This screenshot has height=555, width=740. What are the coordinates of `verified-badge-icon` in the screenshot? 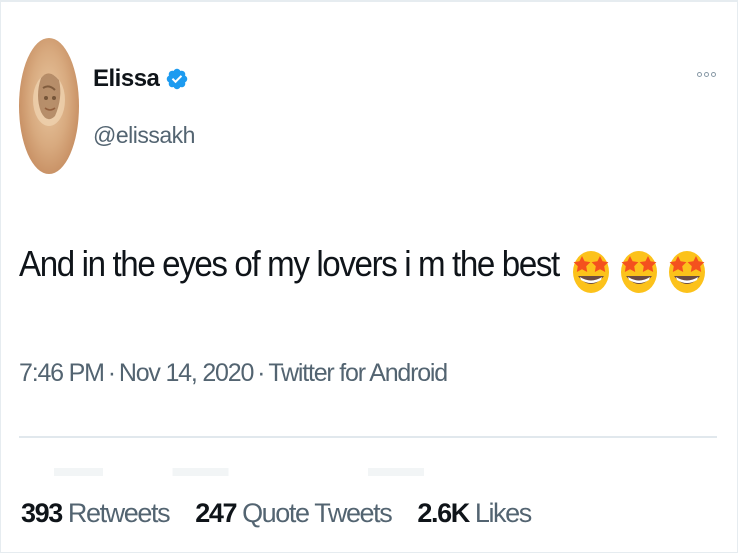 It's located at (177, 79).